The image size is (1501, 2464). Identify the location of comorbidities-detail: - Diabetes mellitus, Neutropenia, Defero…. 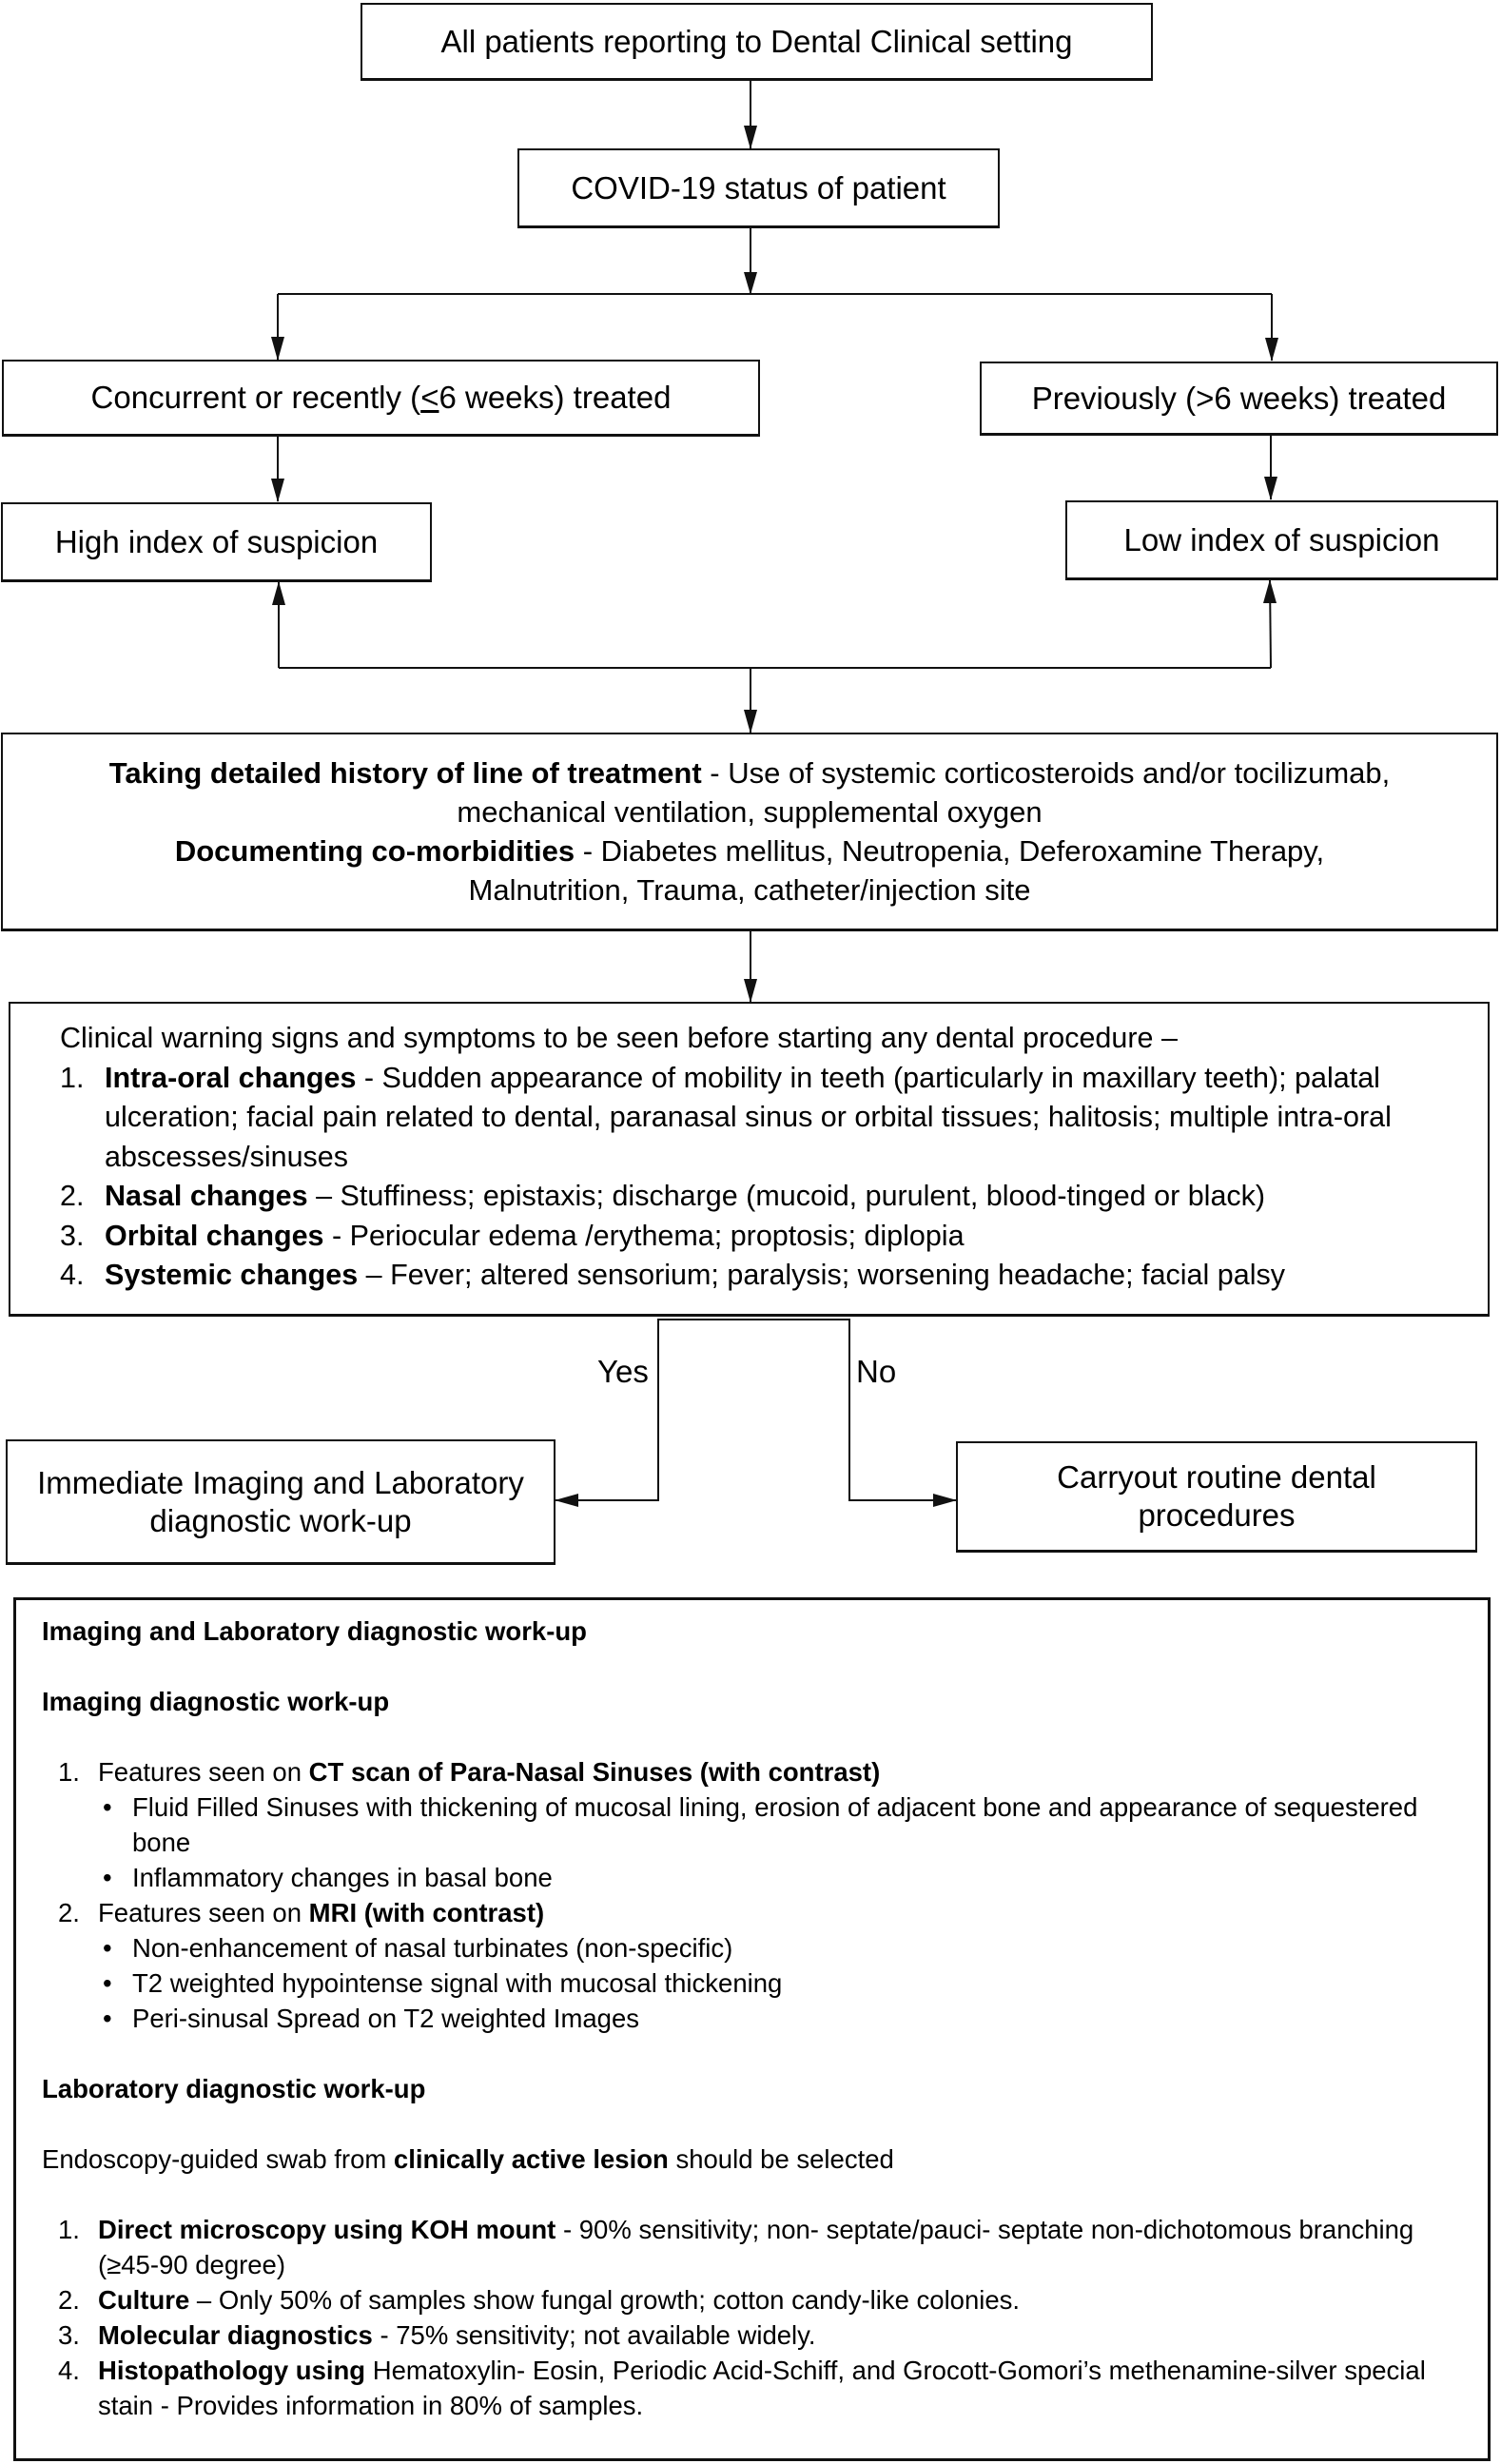
(897, 870).